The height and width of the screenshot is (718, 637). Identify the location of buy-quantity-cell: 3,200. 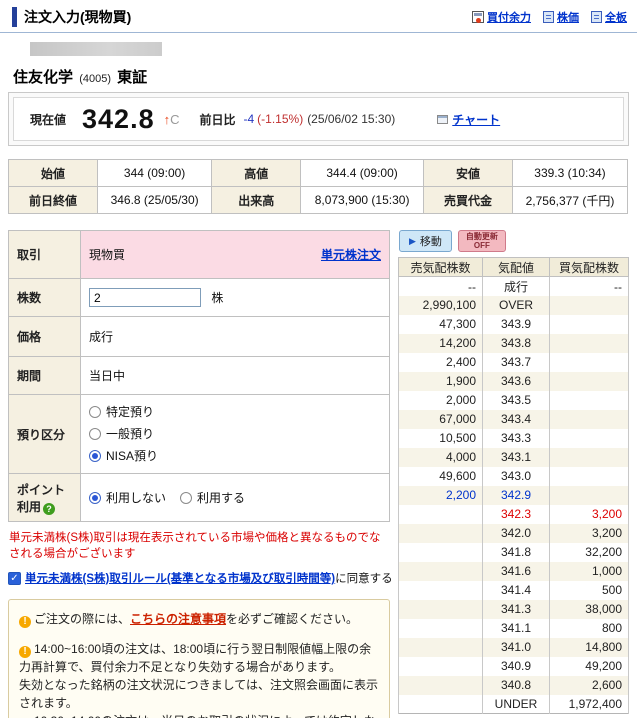
(589, 533).